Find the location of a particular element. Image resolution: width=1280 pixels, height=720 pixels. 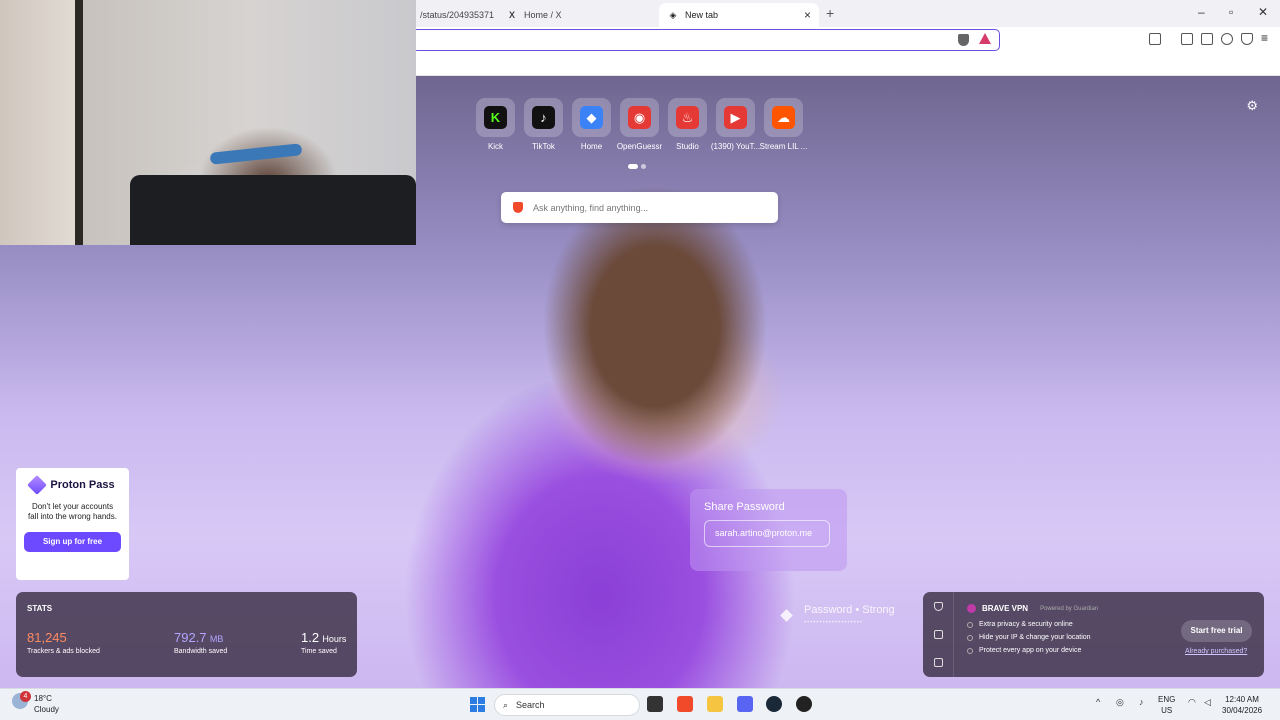

language-indicator: ENG US is located at coordinates (1166, 705).